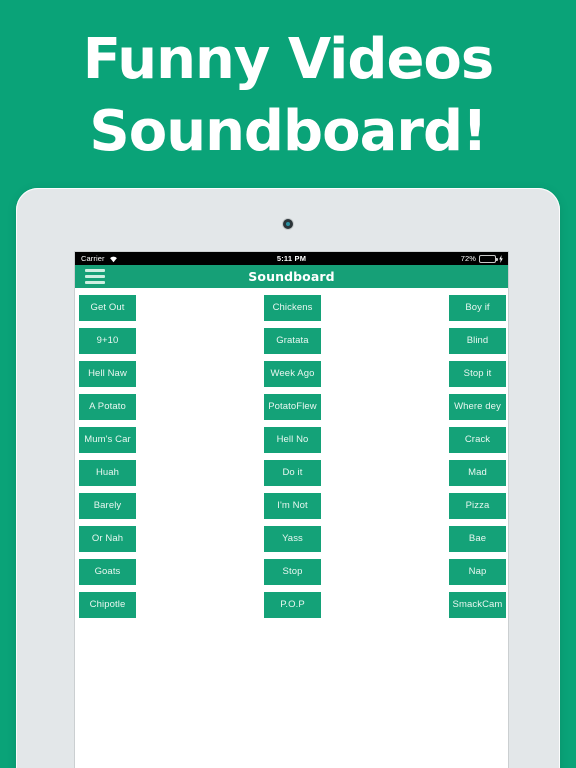  What do you see at coordinates (288, 59) in the screenshot?
I see `promo-headline-line-1: Funny Videos` at bounding box center [288, 59].